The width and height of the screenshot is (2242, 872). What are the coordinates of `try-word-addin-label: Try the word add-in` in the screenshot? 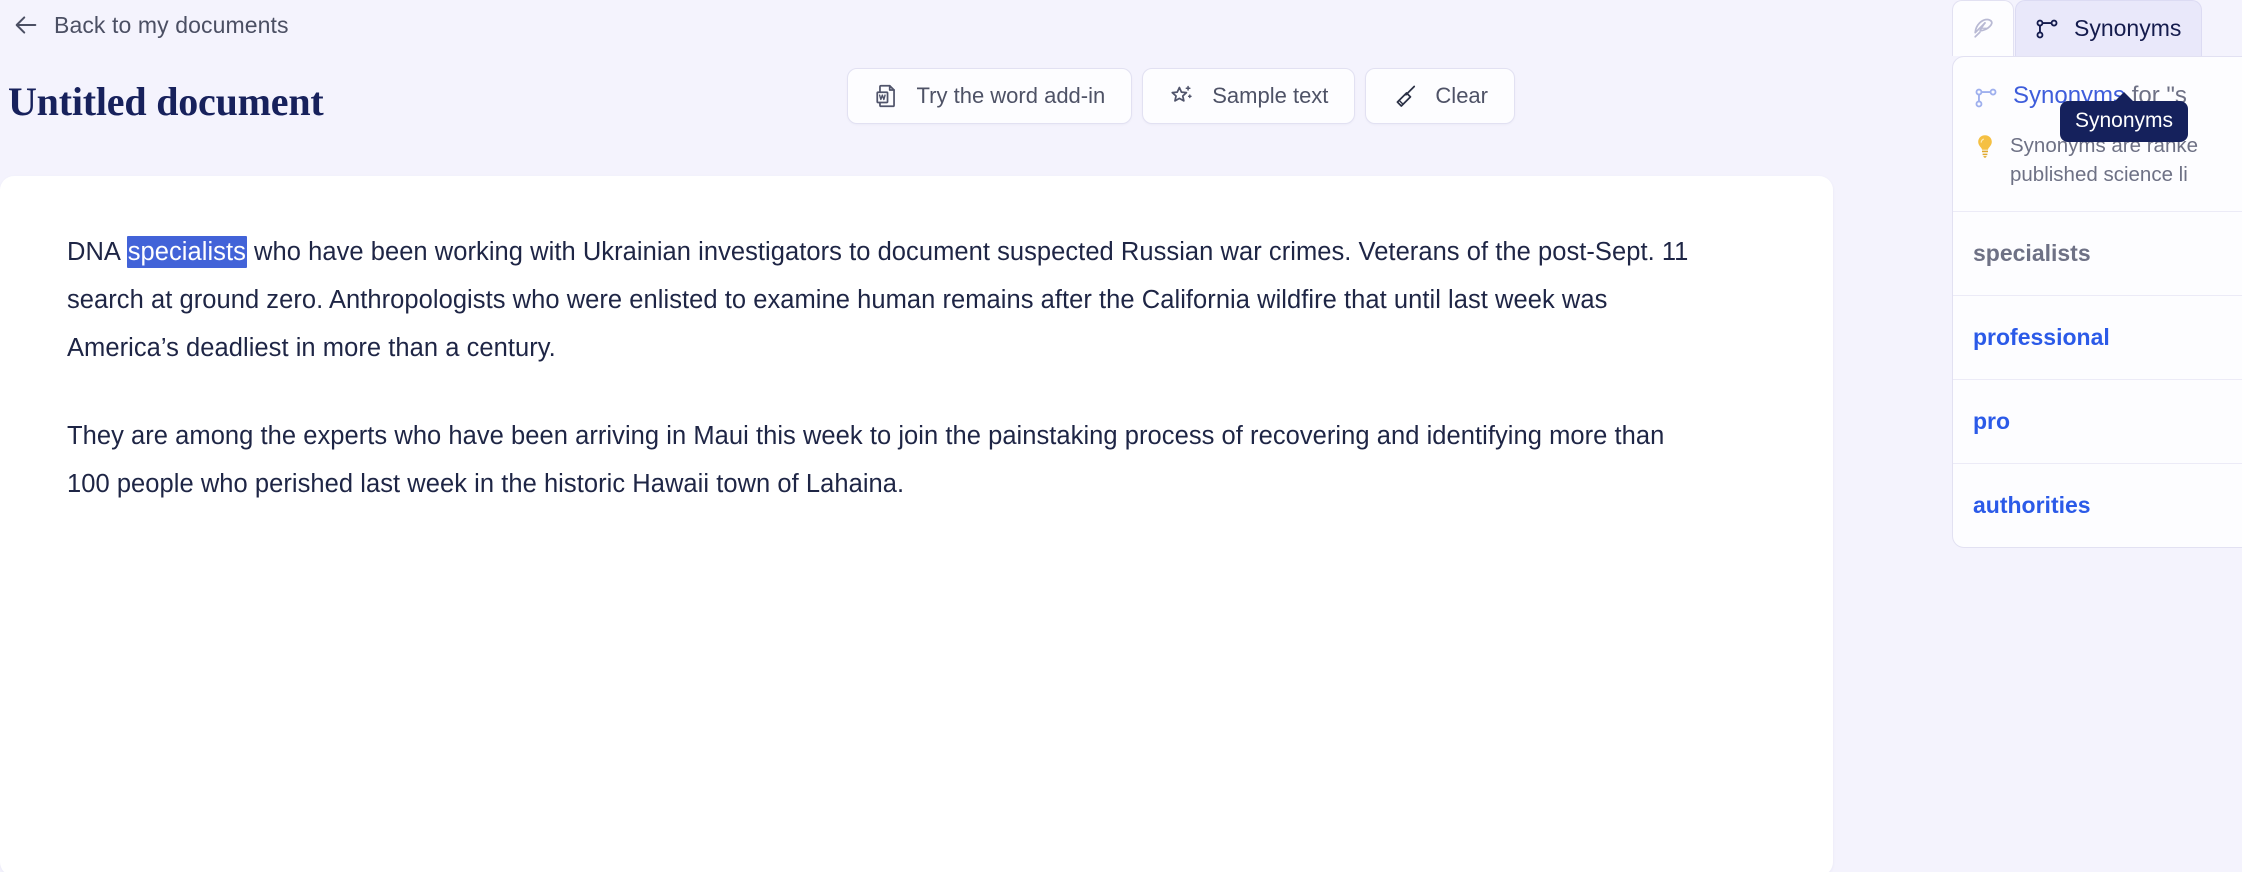 It's located at (1011, 95).